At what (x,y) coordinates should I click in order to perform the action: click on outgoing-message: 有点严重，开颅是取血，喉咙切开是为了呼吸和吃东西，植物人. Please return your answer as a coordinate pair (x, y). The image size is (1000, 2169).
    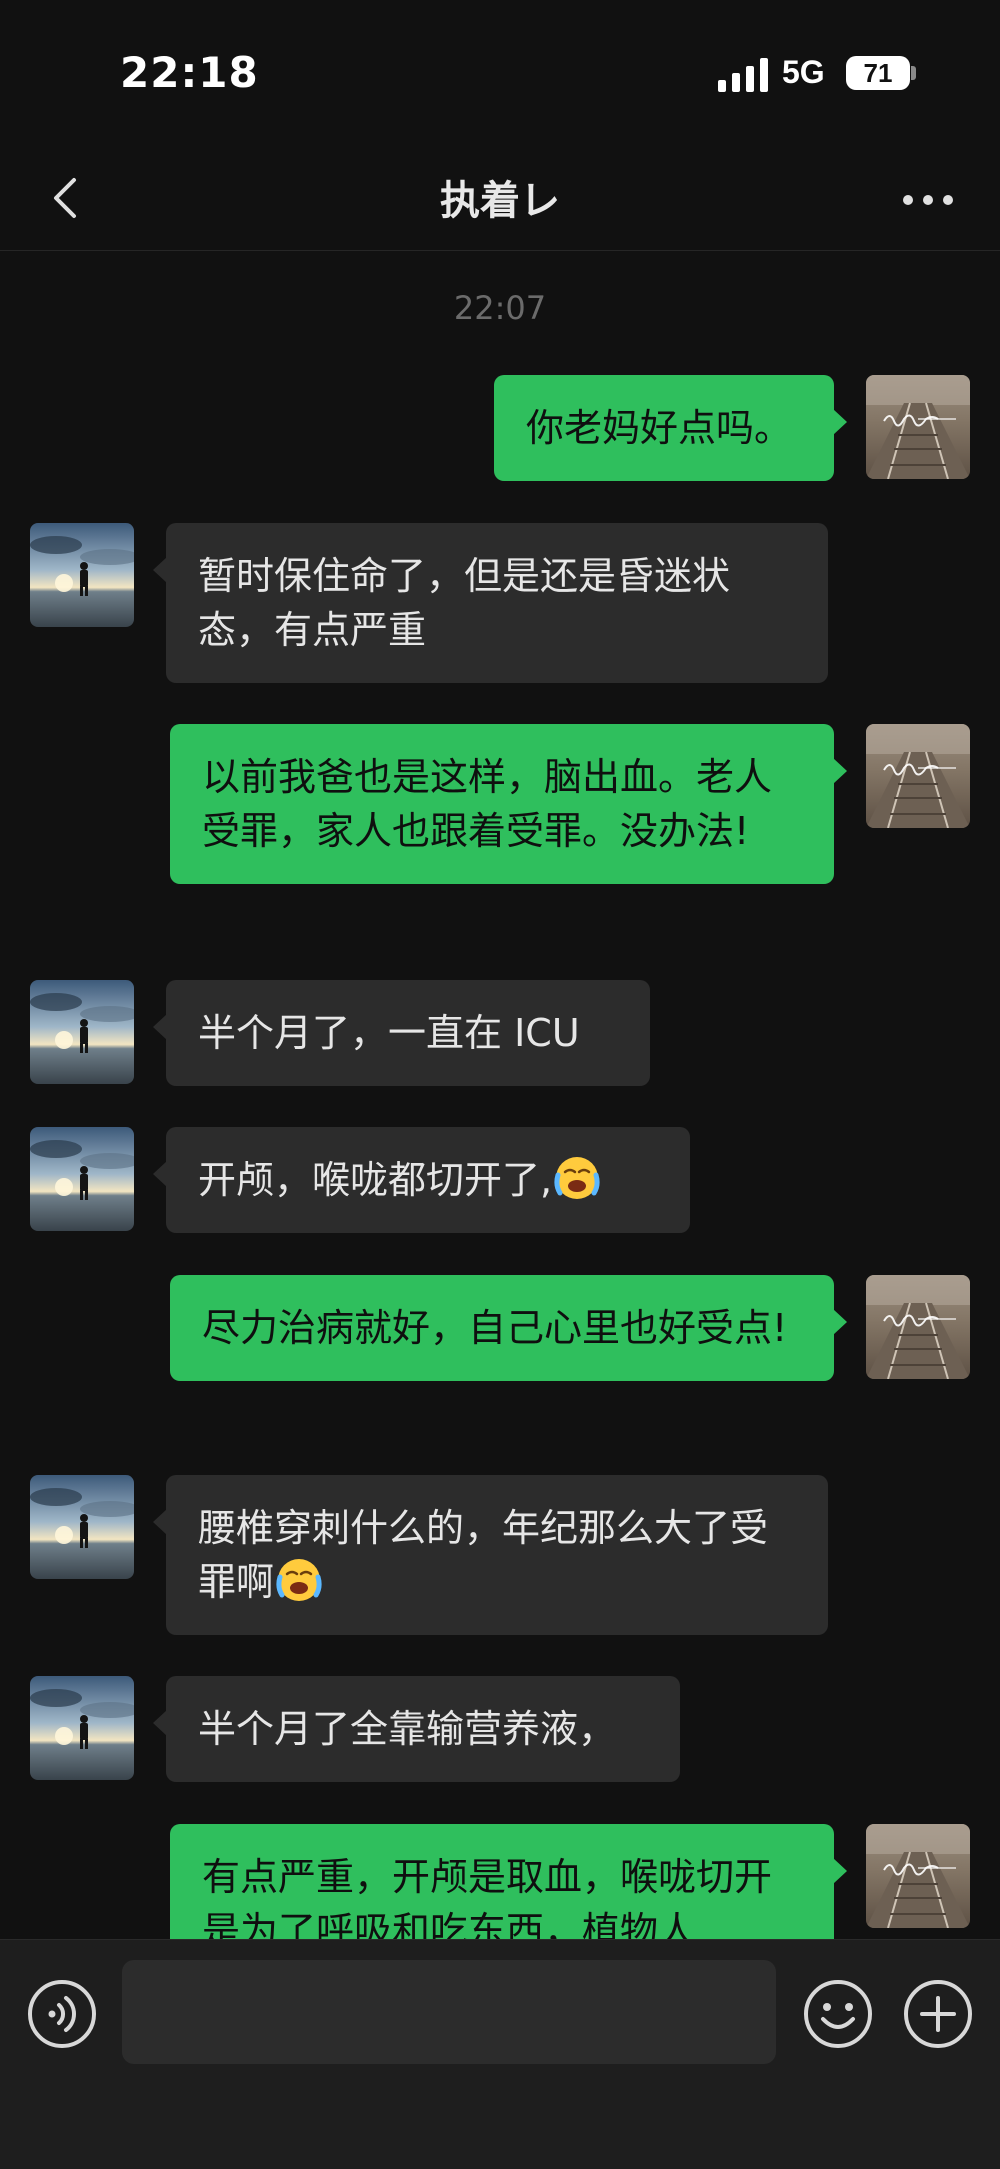
    Looking at the image, I should click on (508, 1881).